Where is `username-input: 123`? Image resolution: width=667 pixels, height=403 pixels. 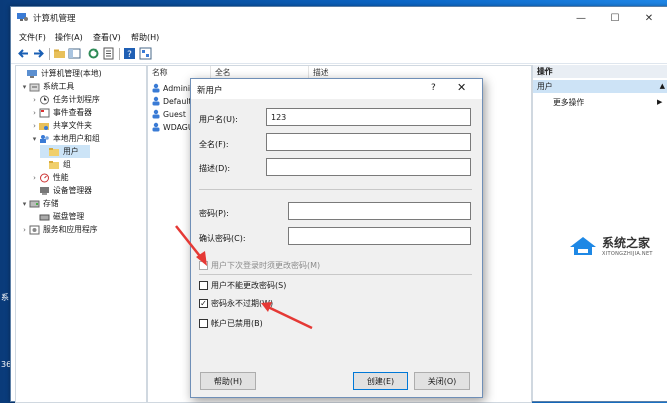
username-input: 123 is located at coordinates (368, 117).